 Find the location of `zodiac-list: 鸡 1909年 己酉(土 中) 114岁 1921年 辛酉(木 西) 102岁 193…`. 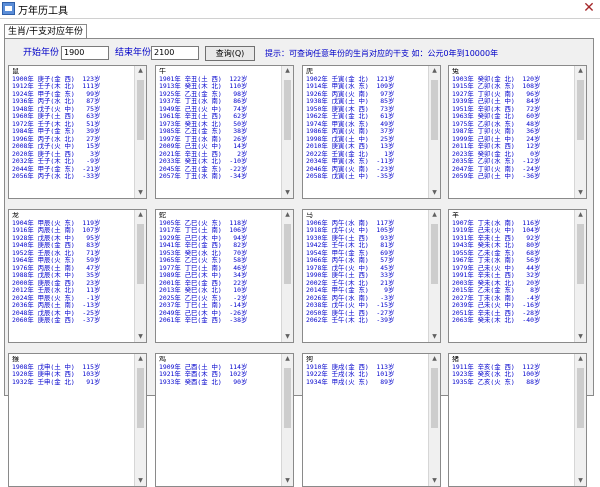

zodiac-list: 鸡 1909年 己酉(土 中) 114岁 1921年 辛酉(木 西) 102岁 193… is located at coordinates (220, 421).